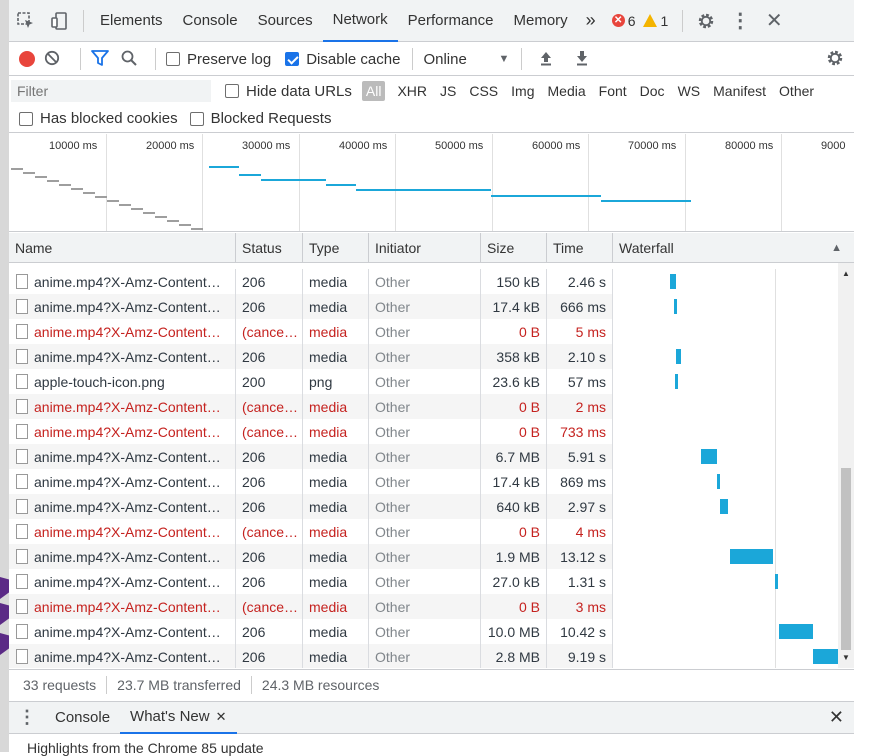 Image resolution: width=874 pixels, height=756 pixels. I want to click on has-blocked-cookies-box, so click(26, 118).